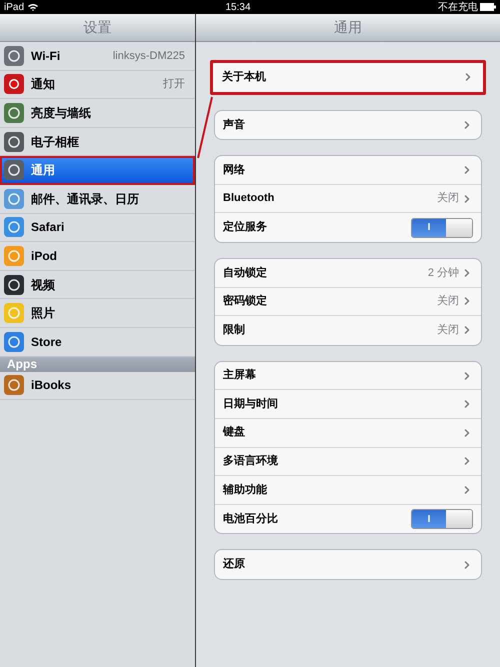 The width and height of the screenshot is (500, 667). Describe the element at coordinates (22, 365) in the screenshot. I see `section-title: Apps` at that location.